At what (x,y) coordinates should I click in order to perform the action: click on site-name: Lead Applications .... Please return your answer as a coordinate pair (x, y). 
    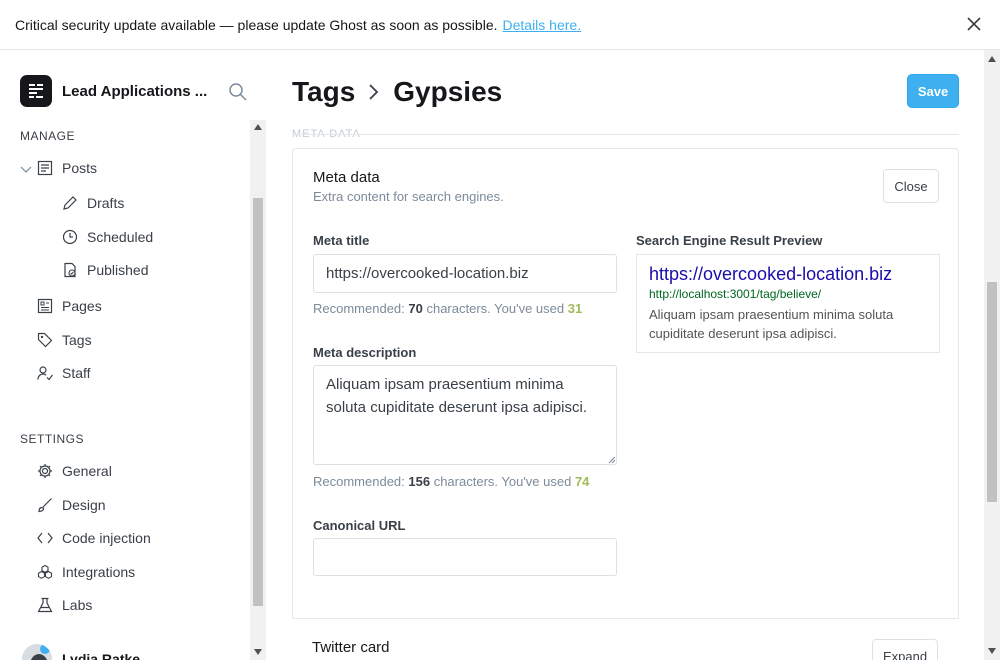
    Looking at the image, I should click on (135, 91).